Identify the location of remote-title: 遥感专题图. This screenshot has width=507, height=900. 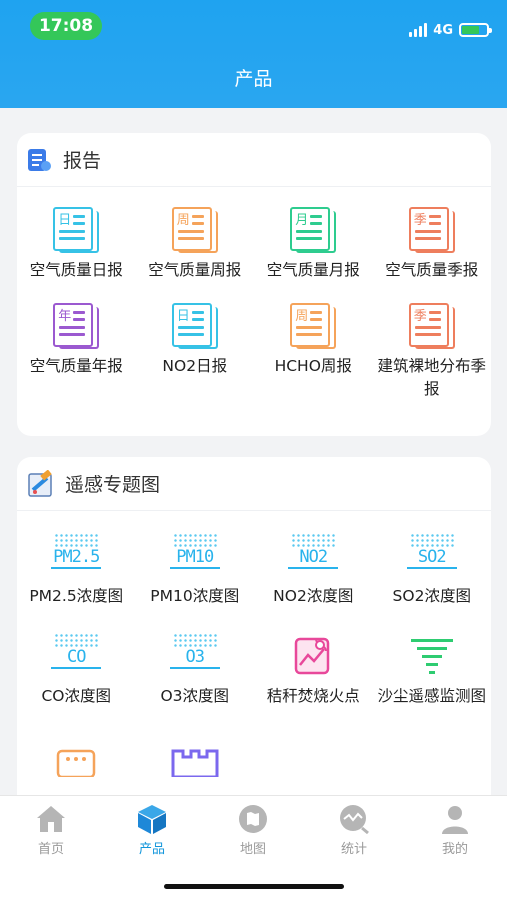
(113, 485).